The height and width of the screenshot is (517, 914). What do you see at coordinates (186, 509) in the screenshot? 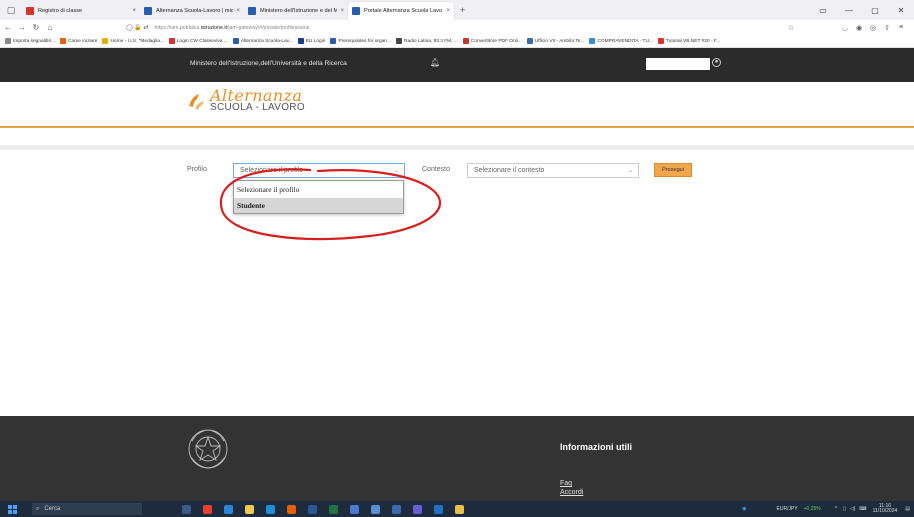
I see `task-view-icon` at bounding box center [186, 509].